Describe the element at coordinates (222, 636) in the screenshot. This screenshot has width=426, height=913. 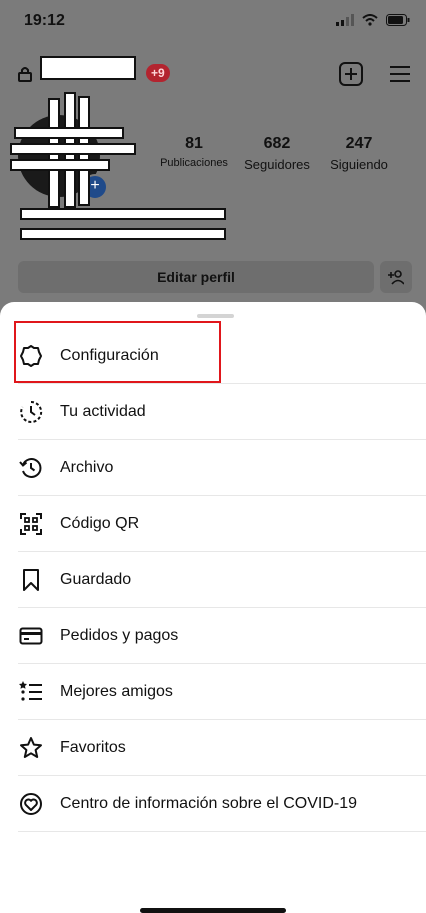
I see `menu-item-orders-payments: Pedidos y pagos` at that location.